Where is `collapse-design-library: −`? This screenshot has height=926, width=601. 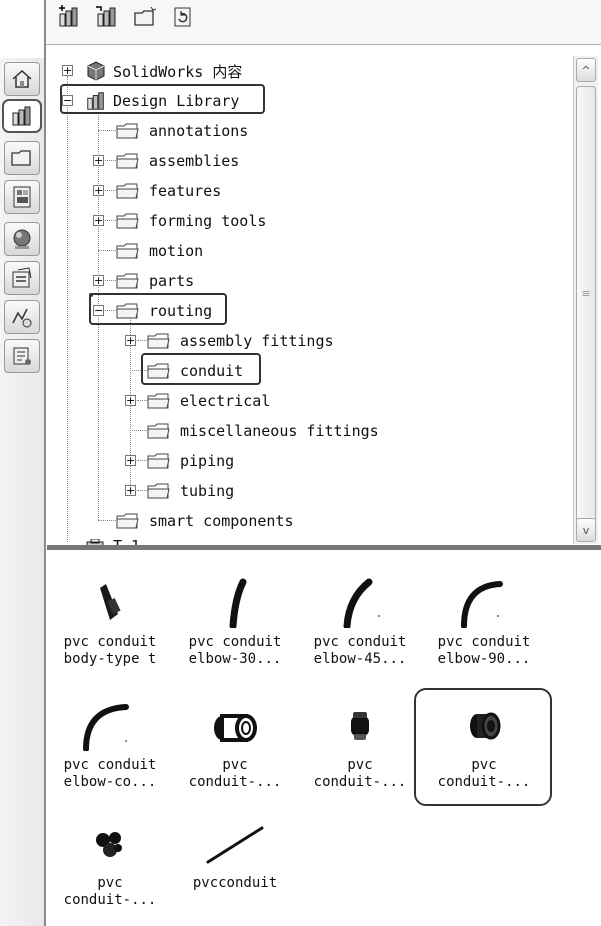
collapse-design-library: − is located at coordinates (67, 100).